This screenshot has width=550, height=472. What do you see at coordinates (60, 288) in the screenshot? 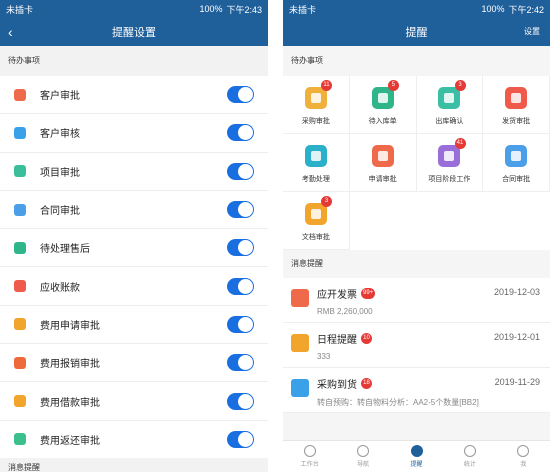
I see `setting-label: 应收账款` at bounding box center [60, 288].